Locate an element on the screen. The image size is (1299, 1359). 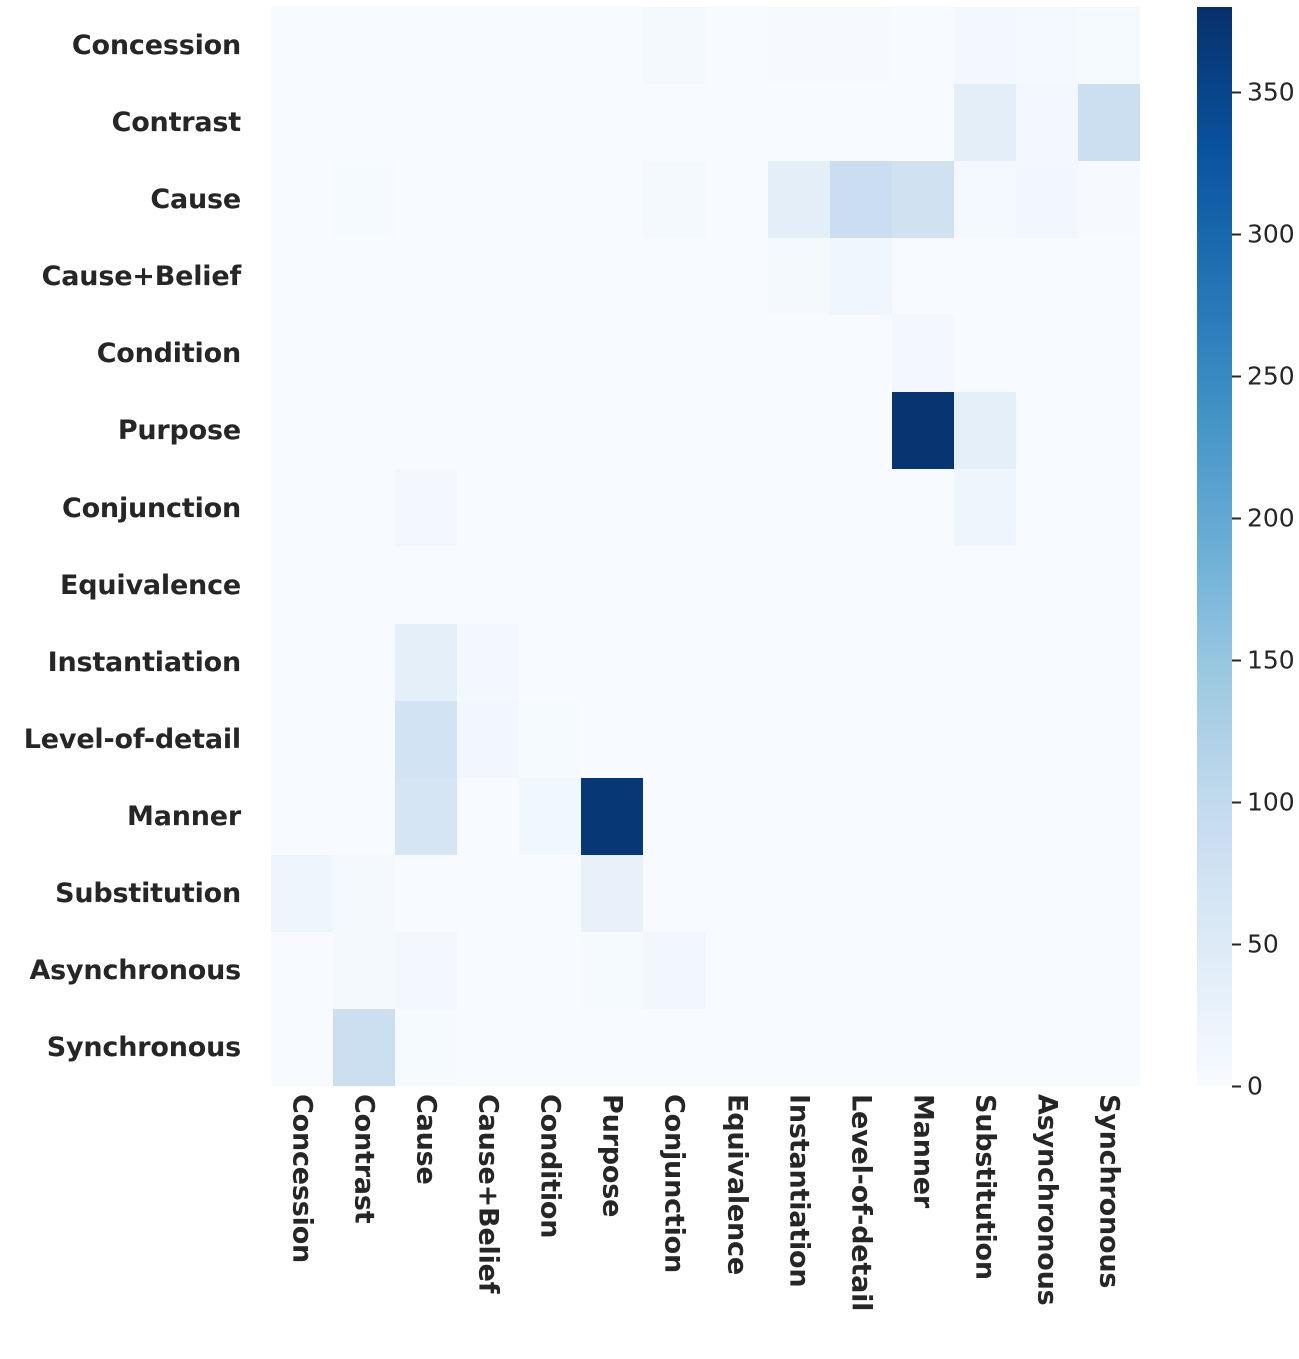
colorbar-tick-label: 100 is located at coordinates (1271, 802).